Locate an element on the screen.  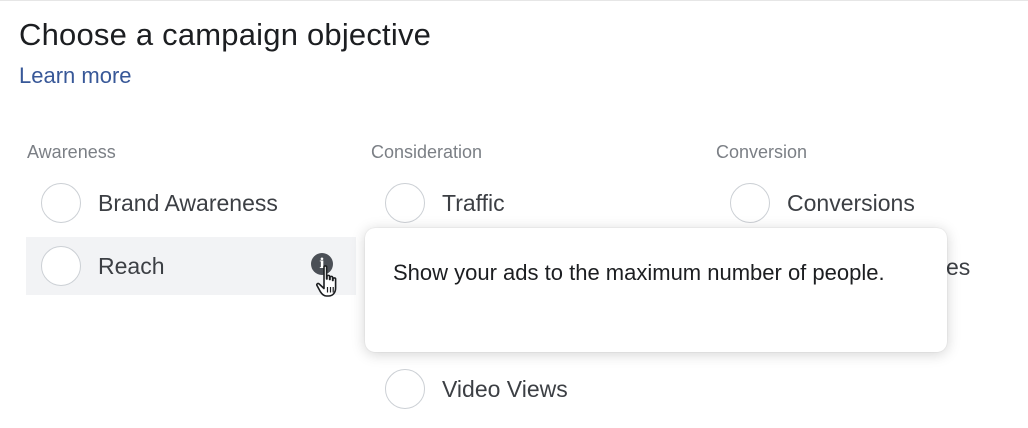
option-reach: Reach is located at coordinates (191, 266).